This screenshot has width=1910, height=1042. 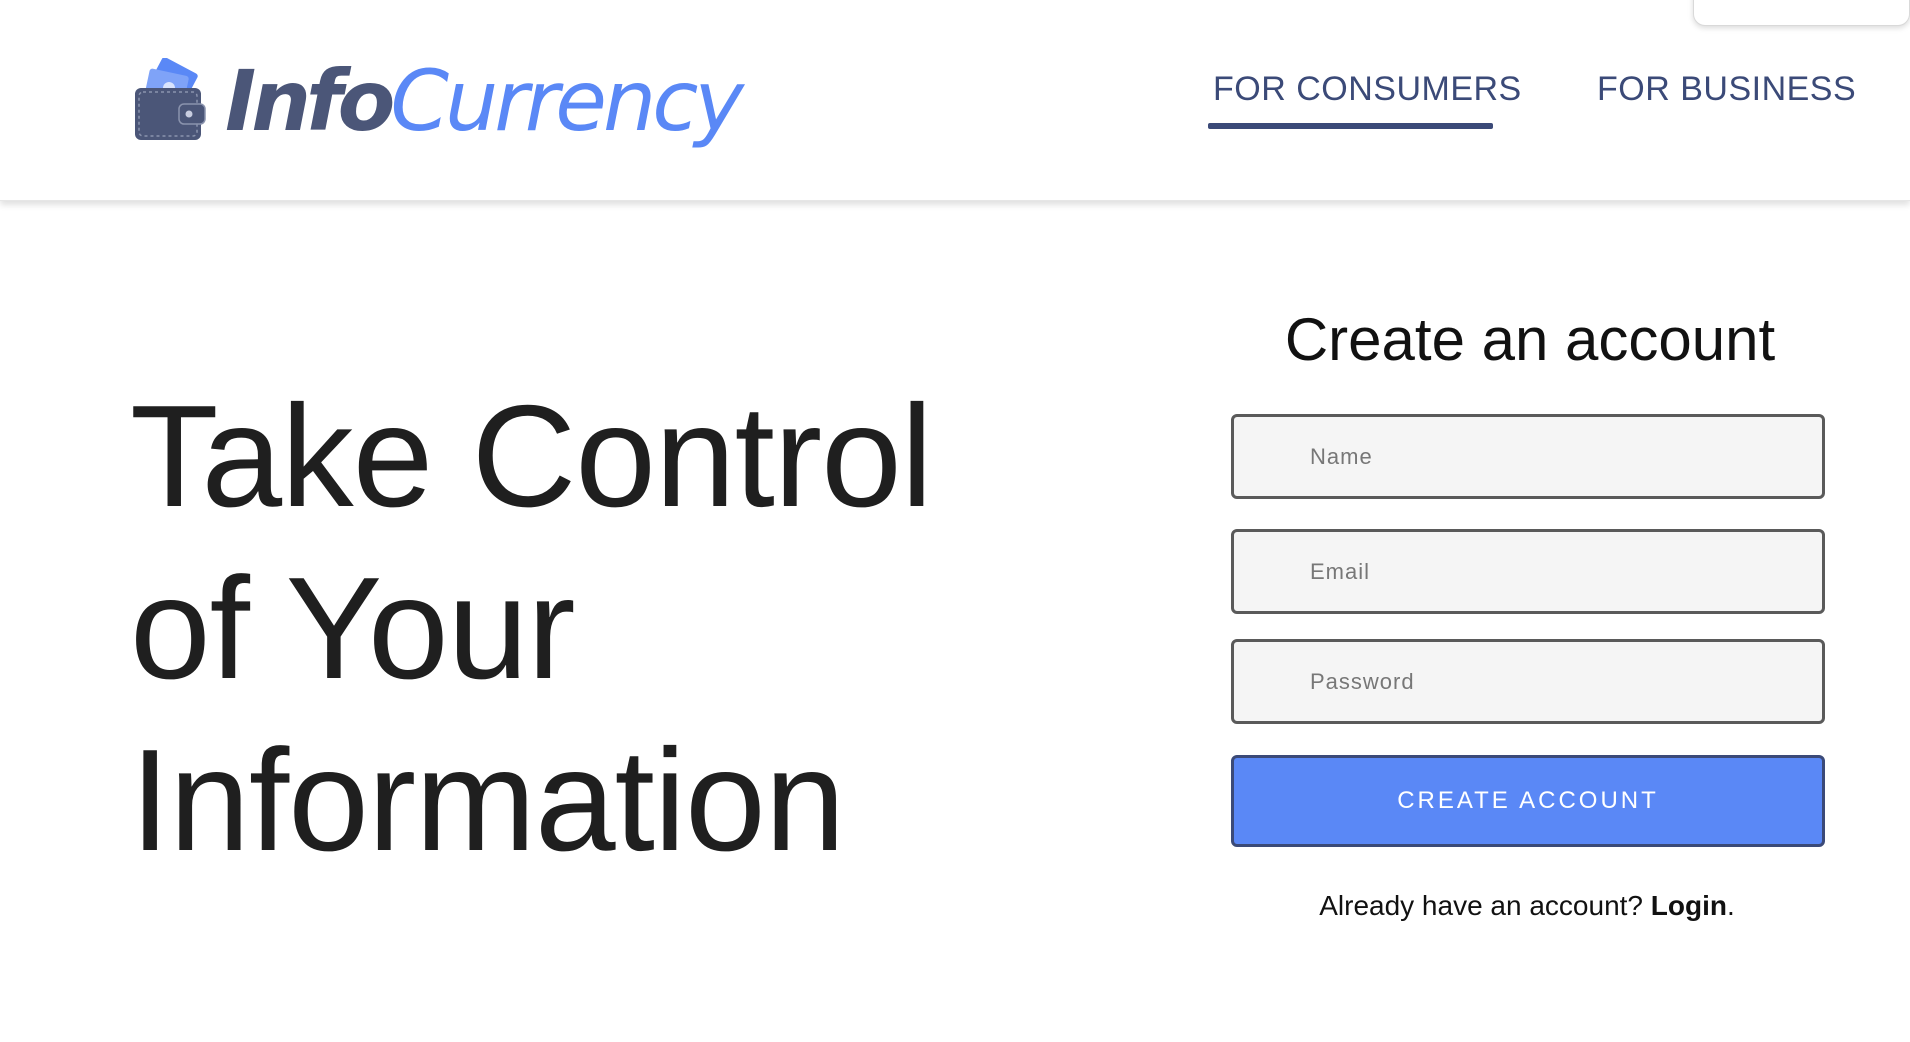 I want to click on hero-line-2: of Your, so click(x=353, y=628).